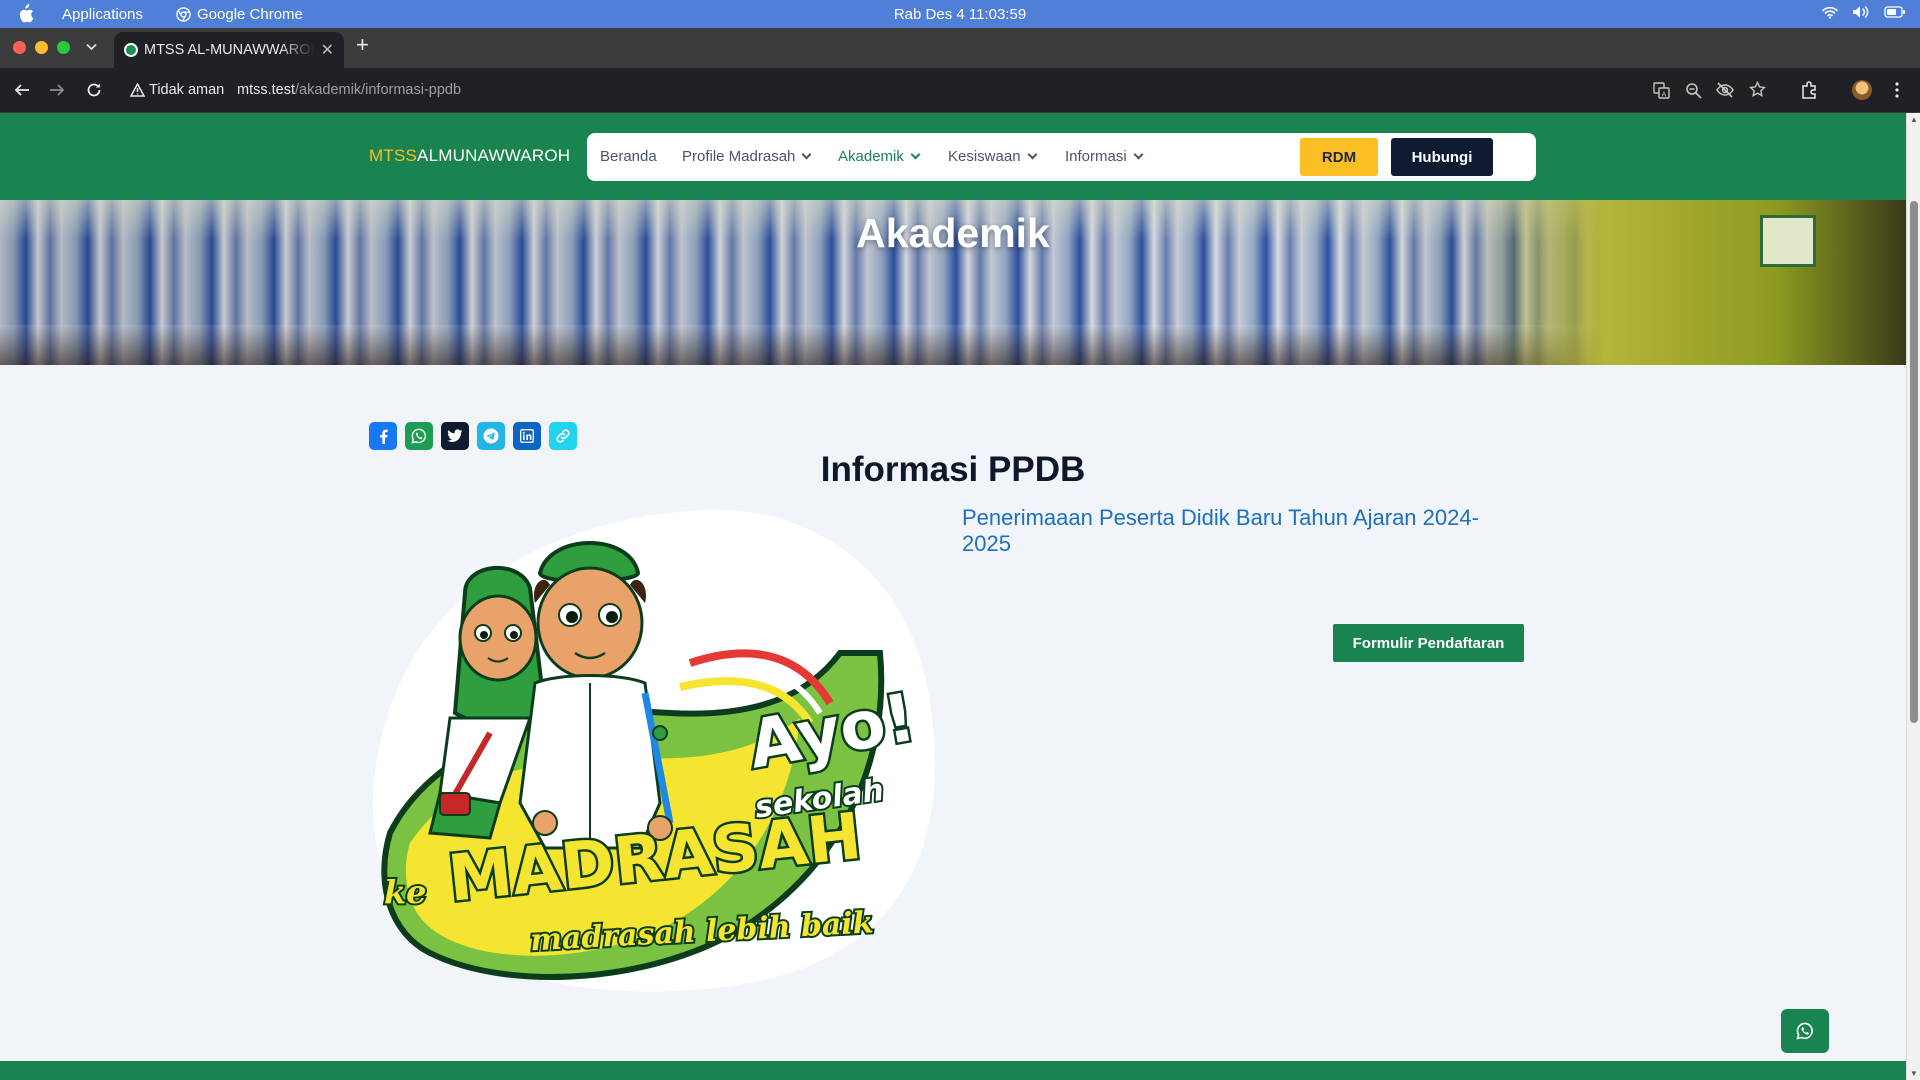 The height and width of the screenshot is (1080, 1920). What do you see at coordinates (405, 892) in the screenshot?
I see `illus-text-ke: ke` at bounding box center [405, 892].